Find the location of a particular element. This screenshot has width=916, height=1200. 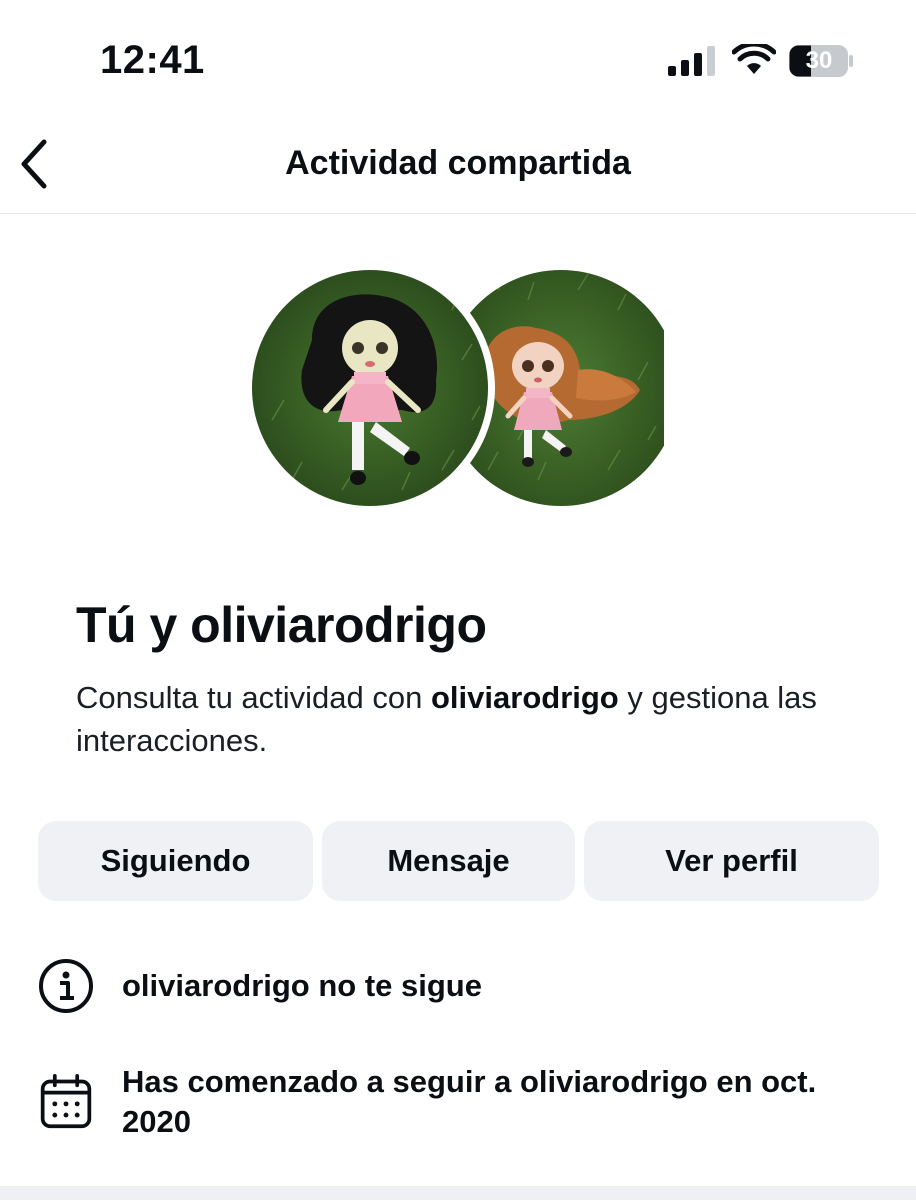

battery-icon: 30 is located at coordinates (821, 61).